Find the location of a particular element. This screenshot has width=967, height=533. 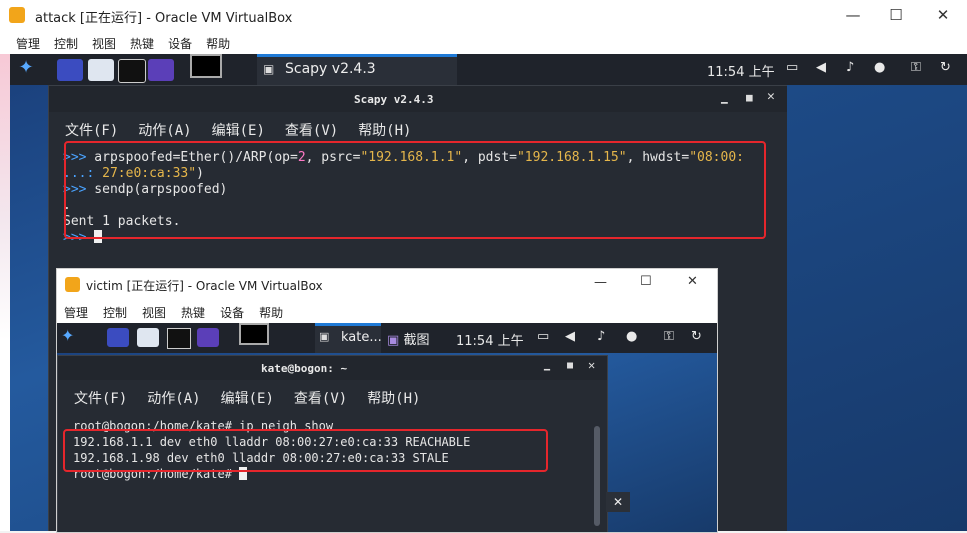

kali-menu-icon: ✦ is located at coordinates (26, 69).